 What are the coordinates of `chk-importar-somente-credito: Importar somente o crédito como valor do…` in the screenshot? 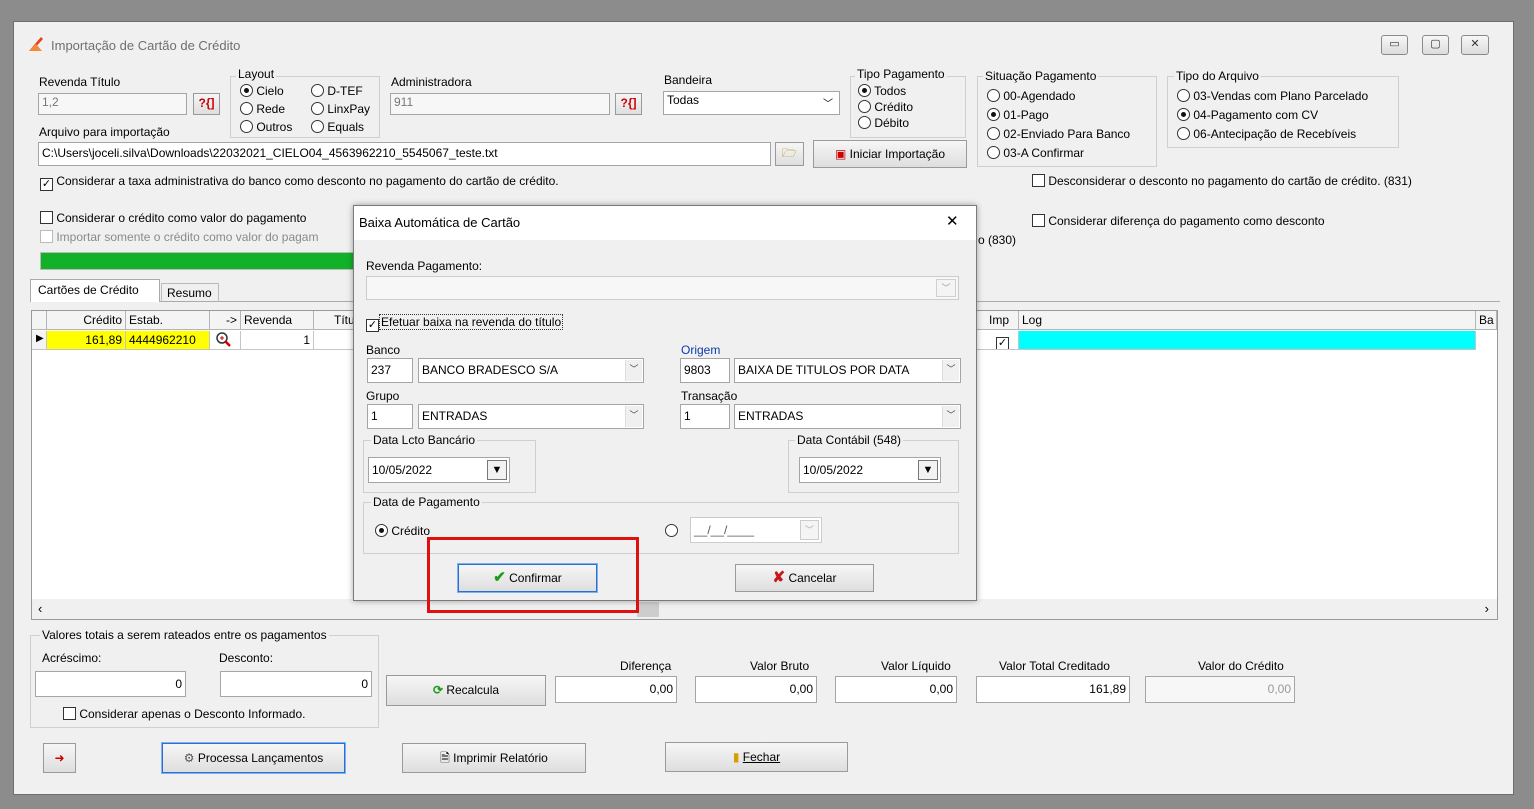 It's located at (196, 237).